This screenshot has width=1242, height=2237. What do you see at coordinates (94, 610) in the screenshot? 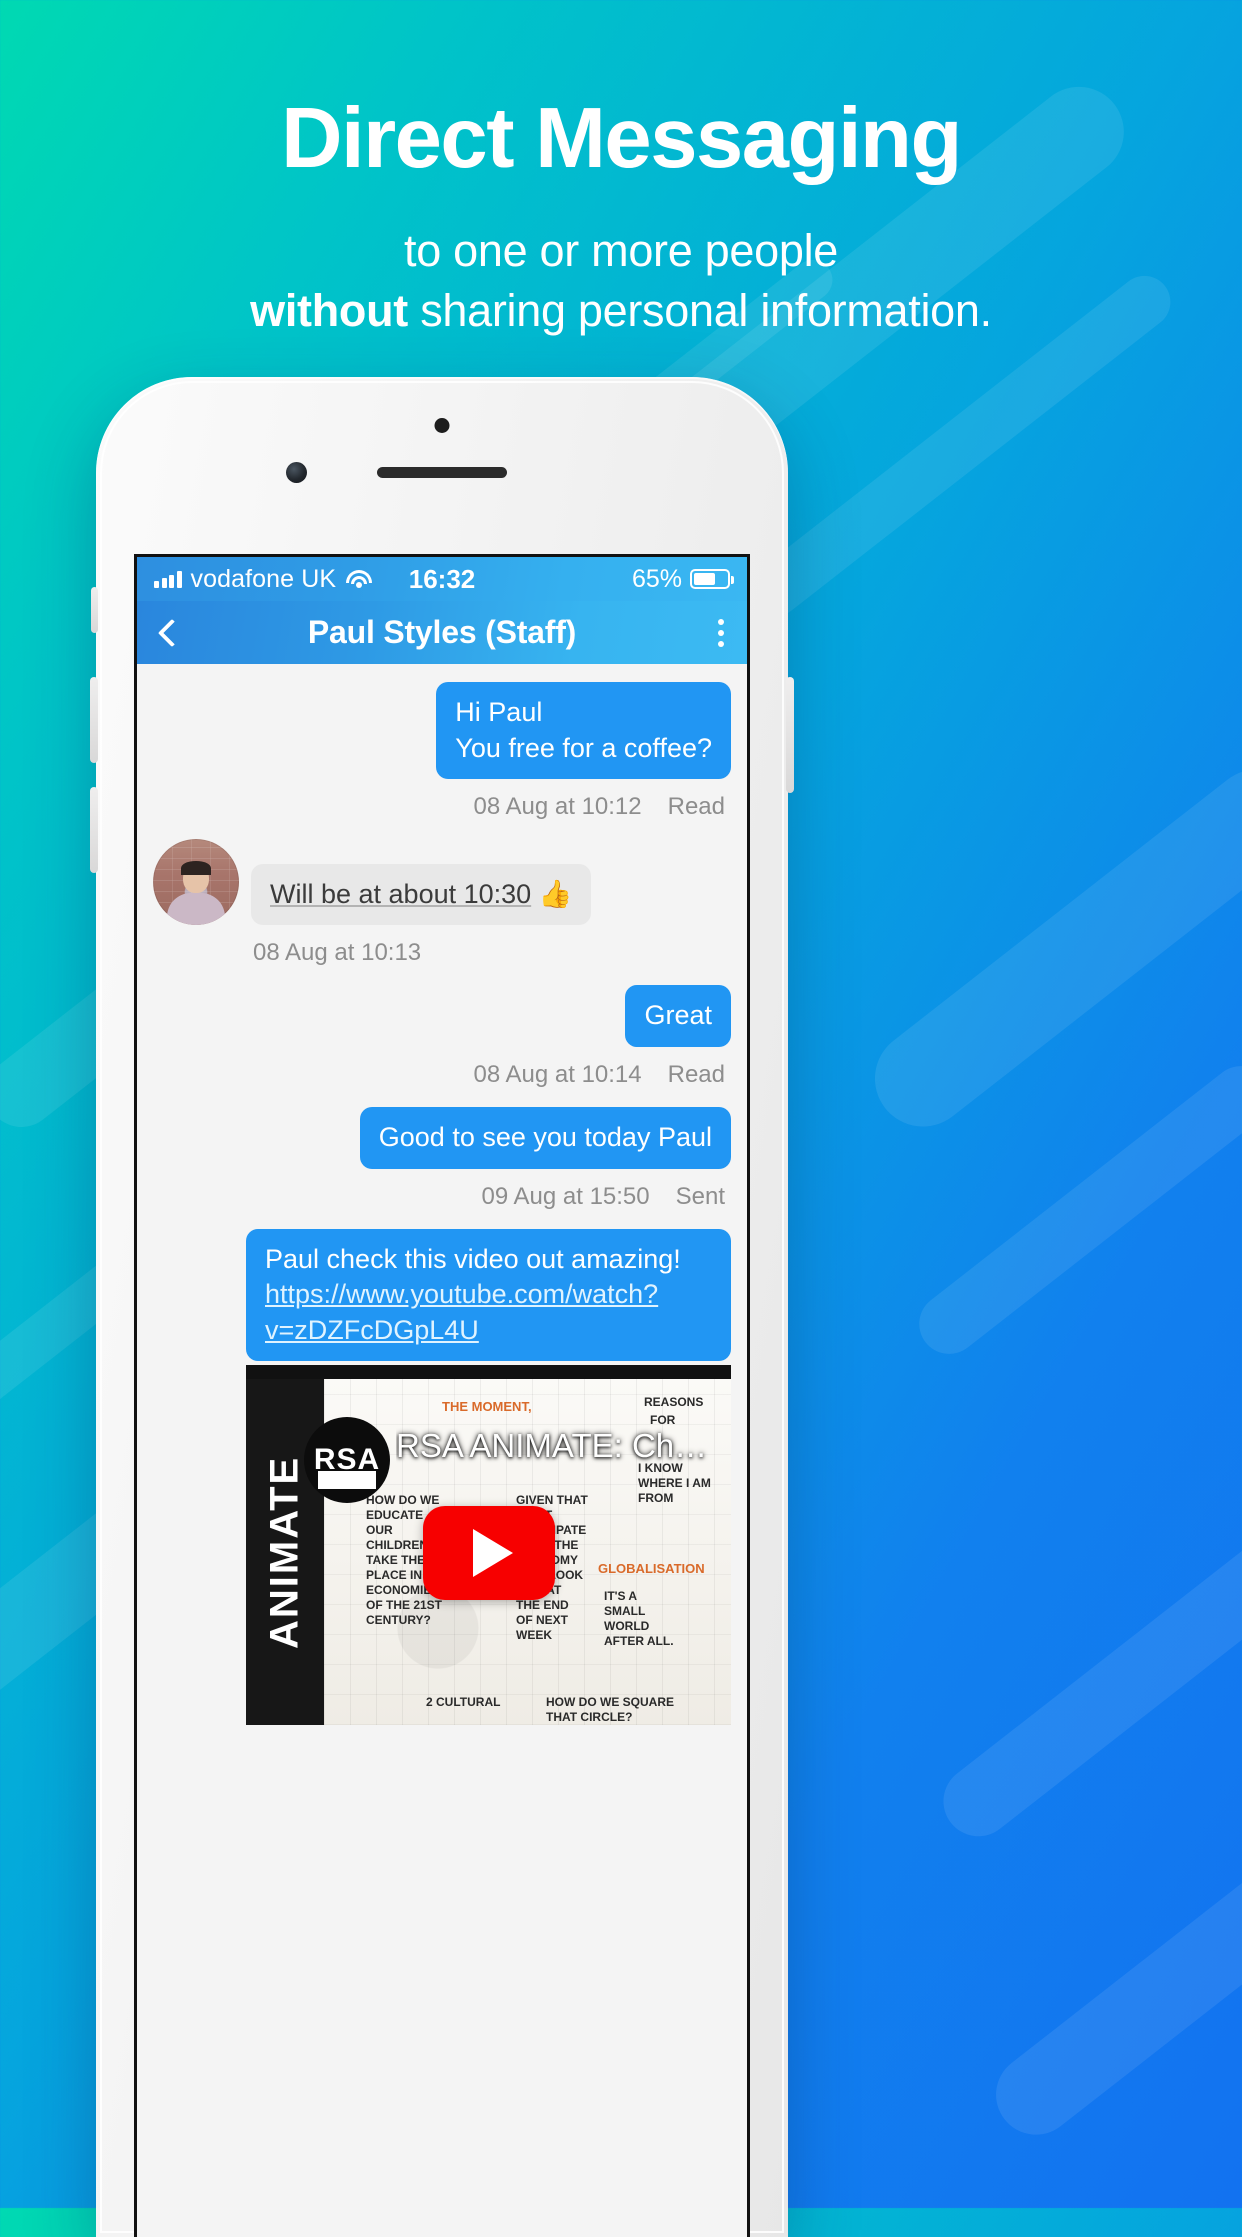
I see `silent-switch` at bounding box center [94, 610].